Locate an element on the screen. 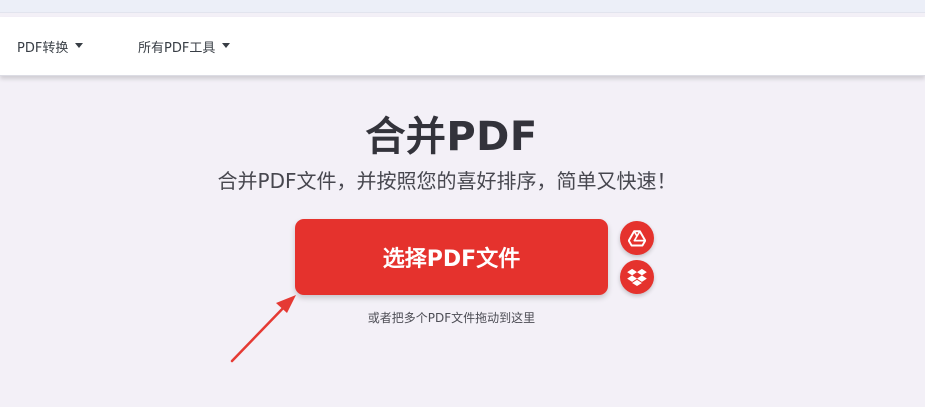 The image size is (925, 407). page-title: 合并PDF is located at coordinates (451, 137).